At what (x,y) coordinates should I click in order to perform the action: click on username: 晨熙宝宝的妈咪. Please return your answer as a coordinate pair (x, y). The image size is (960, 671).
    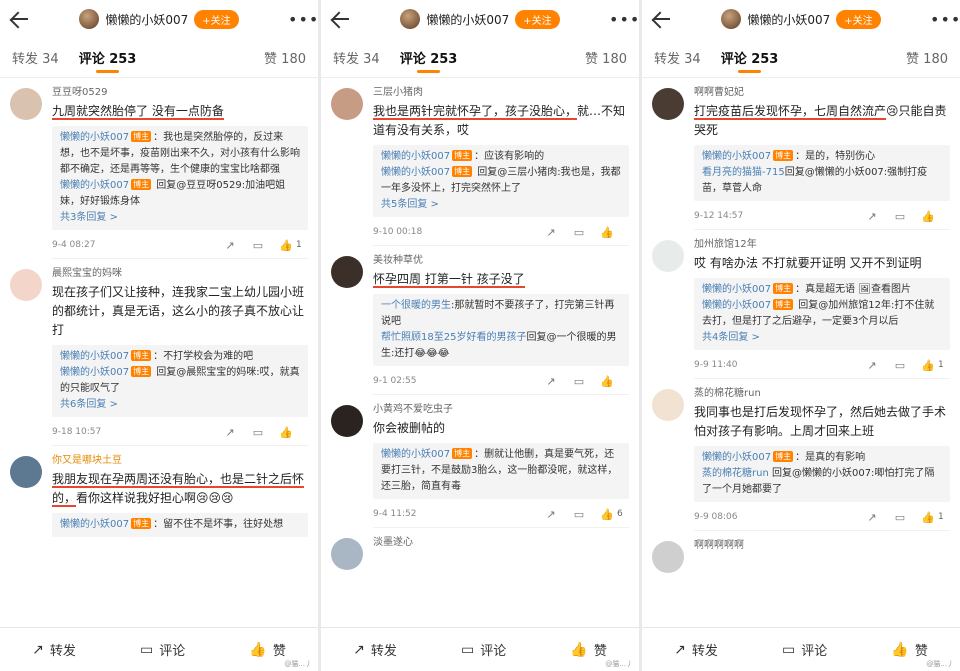
    Looking at the image, I should click on (180, 274).